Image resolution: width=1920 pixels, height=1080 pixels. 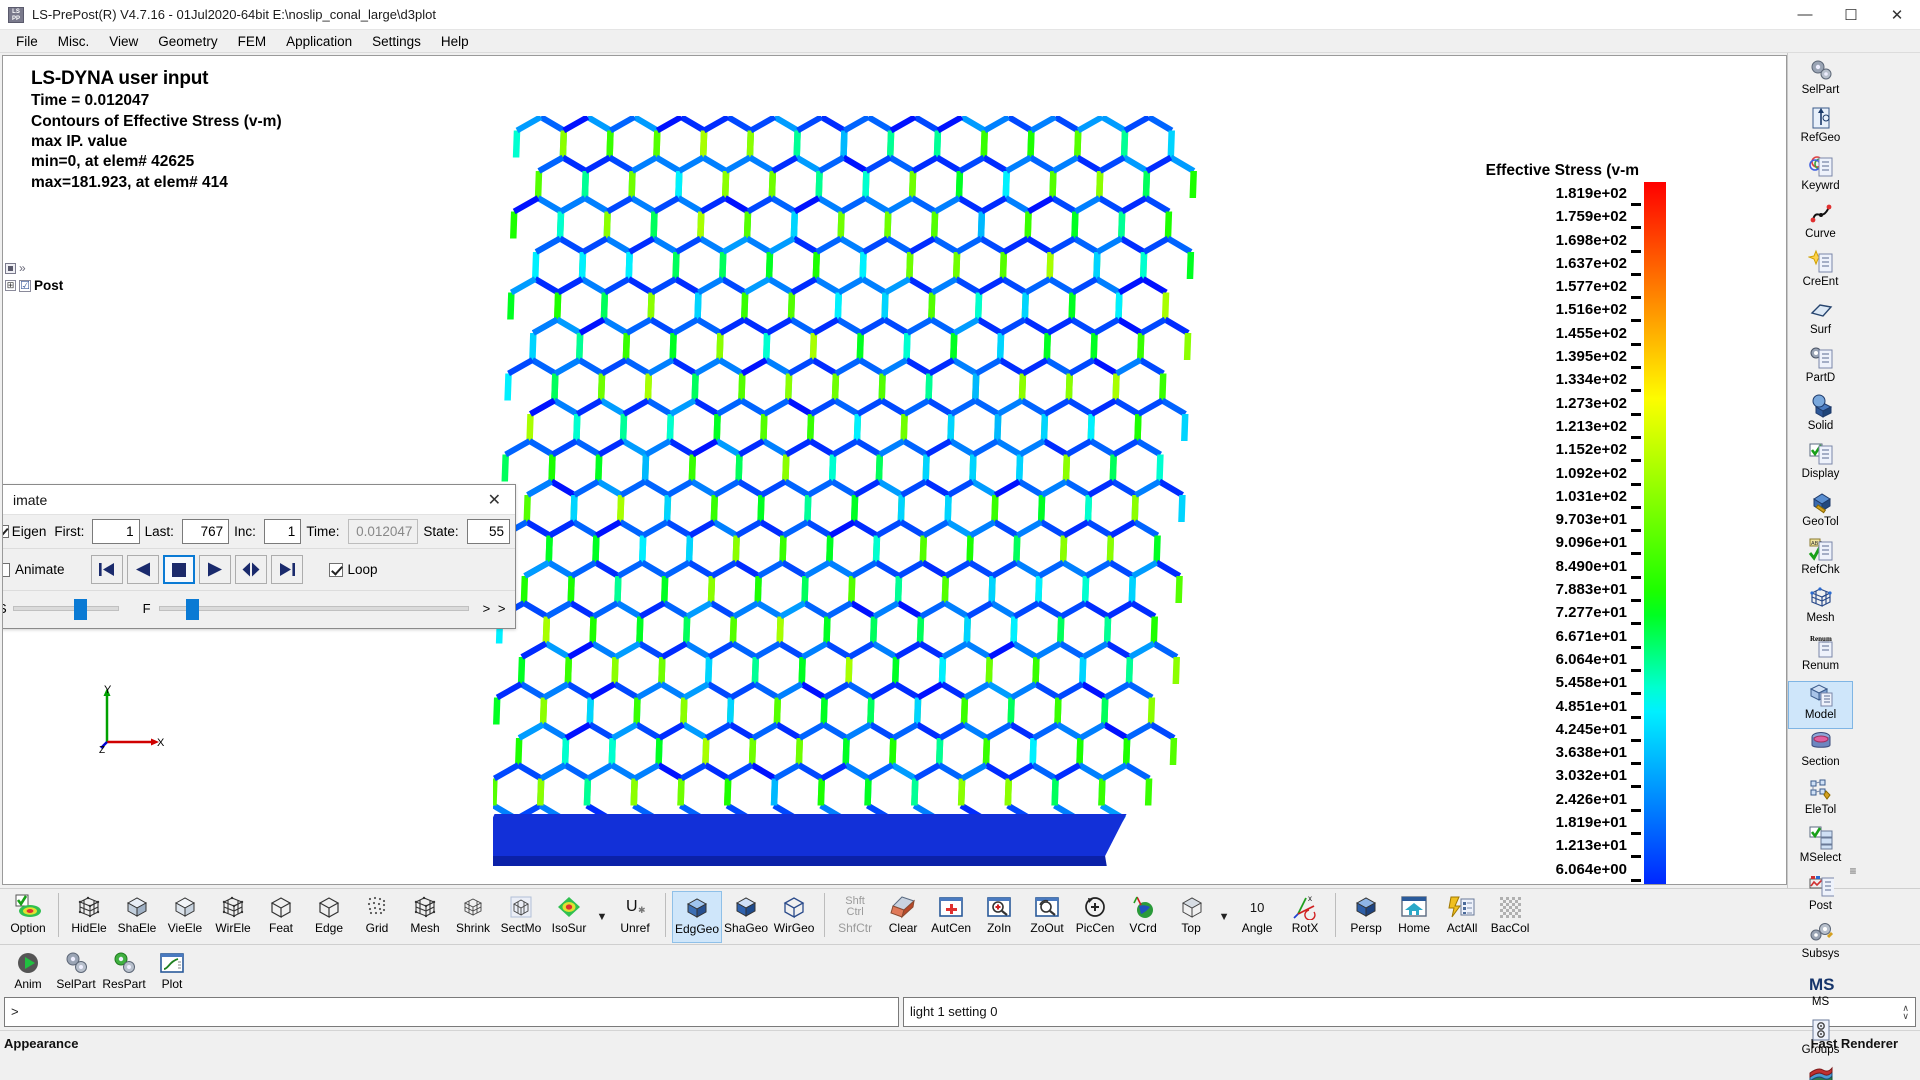 I want to click on right-toolbar-solid: Solid, so click(x=1820, y=417).